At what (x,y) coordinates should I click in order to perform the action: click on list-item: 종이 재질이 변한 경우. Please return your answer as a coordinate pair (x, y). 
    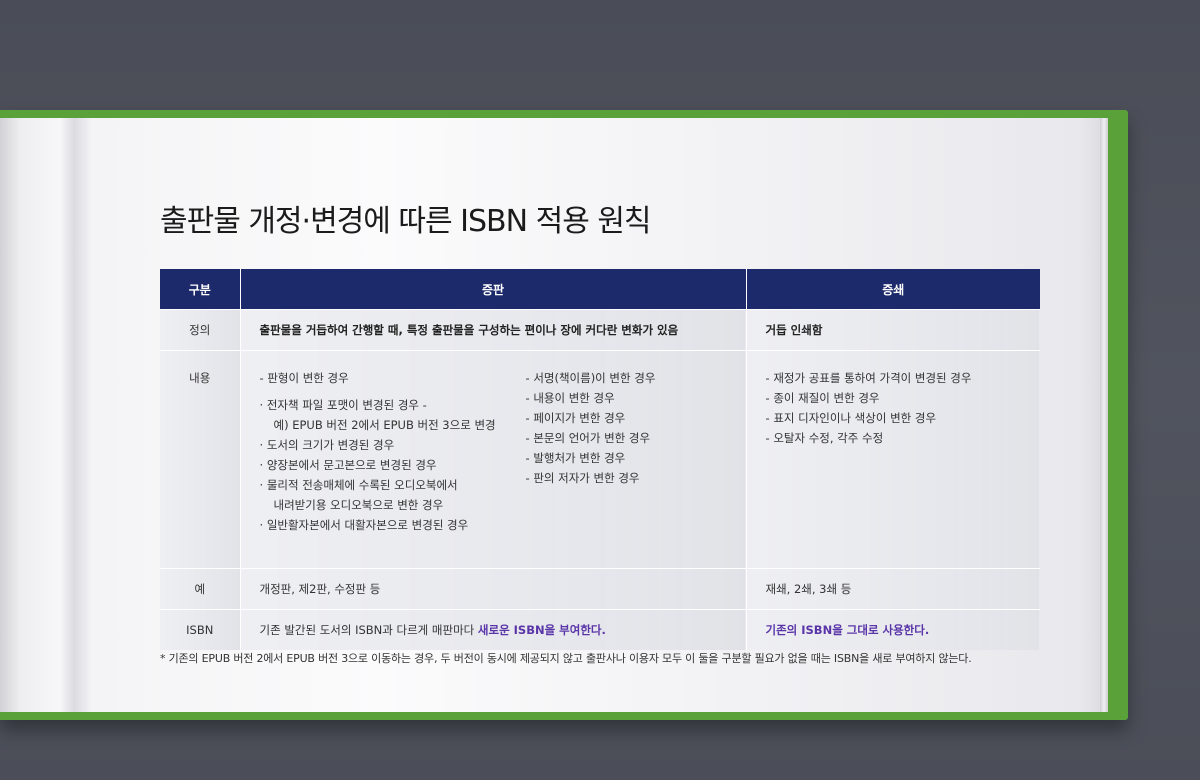
    Looking at the image, I should click on (903, 398).